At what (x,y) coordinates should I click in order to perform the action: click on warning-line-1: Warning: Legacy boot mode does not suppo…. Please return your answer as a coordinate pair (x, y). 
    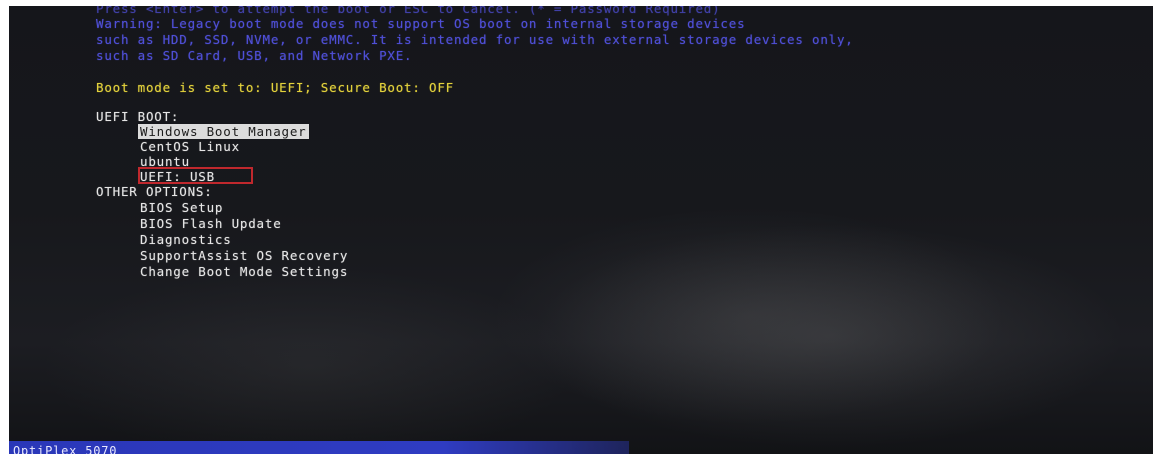
    Looking at the image, I should click on (421, 23).